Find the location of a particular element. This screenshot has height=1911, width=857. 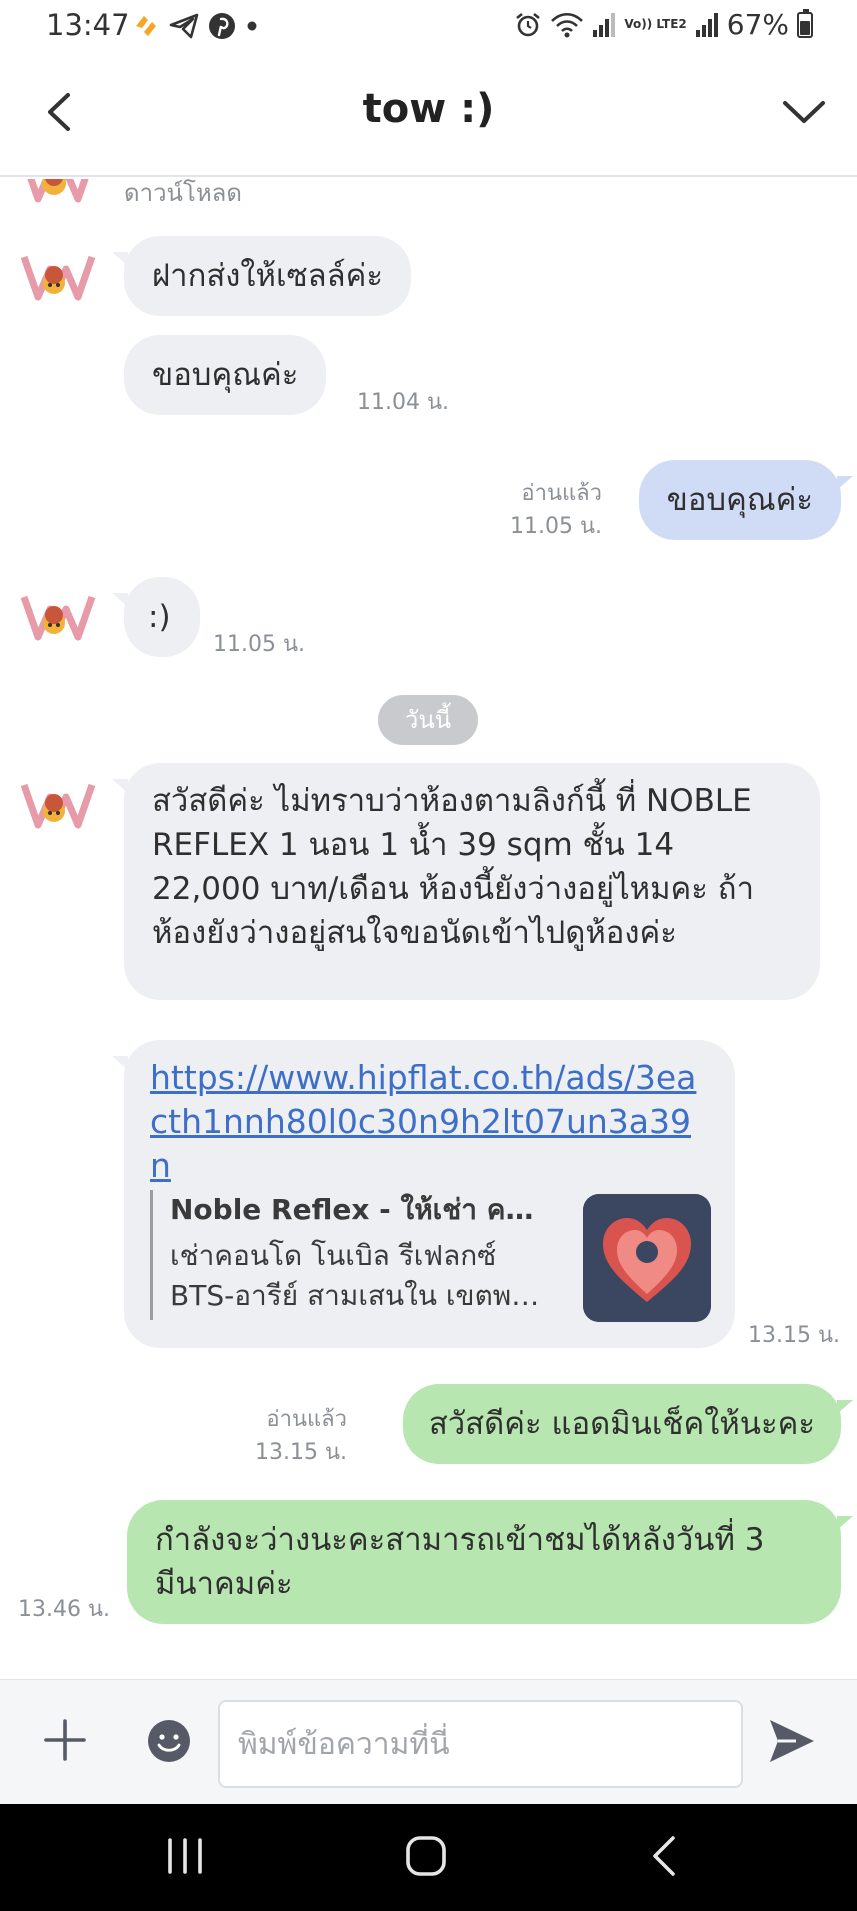

system-navigation-bar is located at coordinates (428, 1857).